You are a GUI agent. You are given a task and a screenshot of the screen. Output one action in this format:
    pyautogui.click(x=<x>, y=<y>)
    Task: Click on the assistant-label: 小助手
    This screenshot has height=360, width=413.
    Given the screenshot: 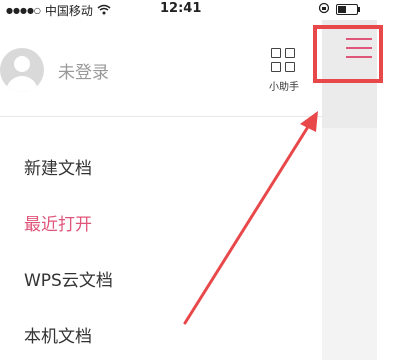 What is the action you would take?
    pyautogui.click(x=284, y=87)
    